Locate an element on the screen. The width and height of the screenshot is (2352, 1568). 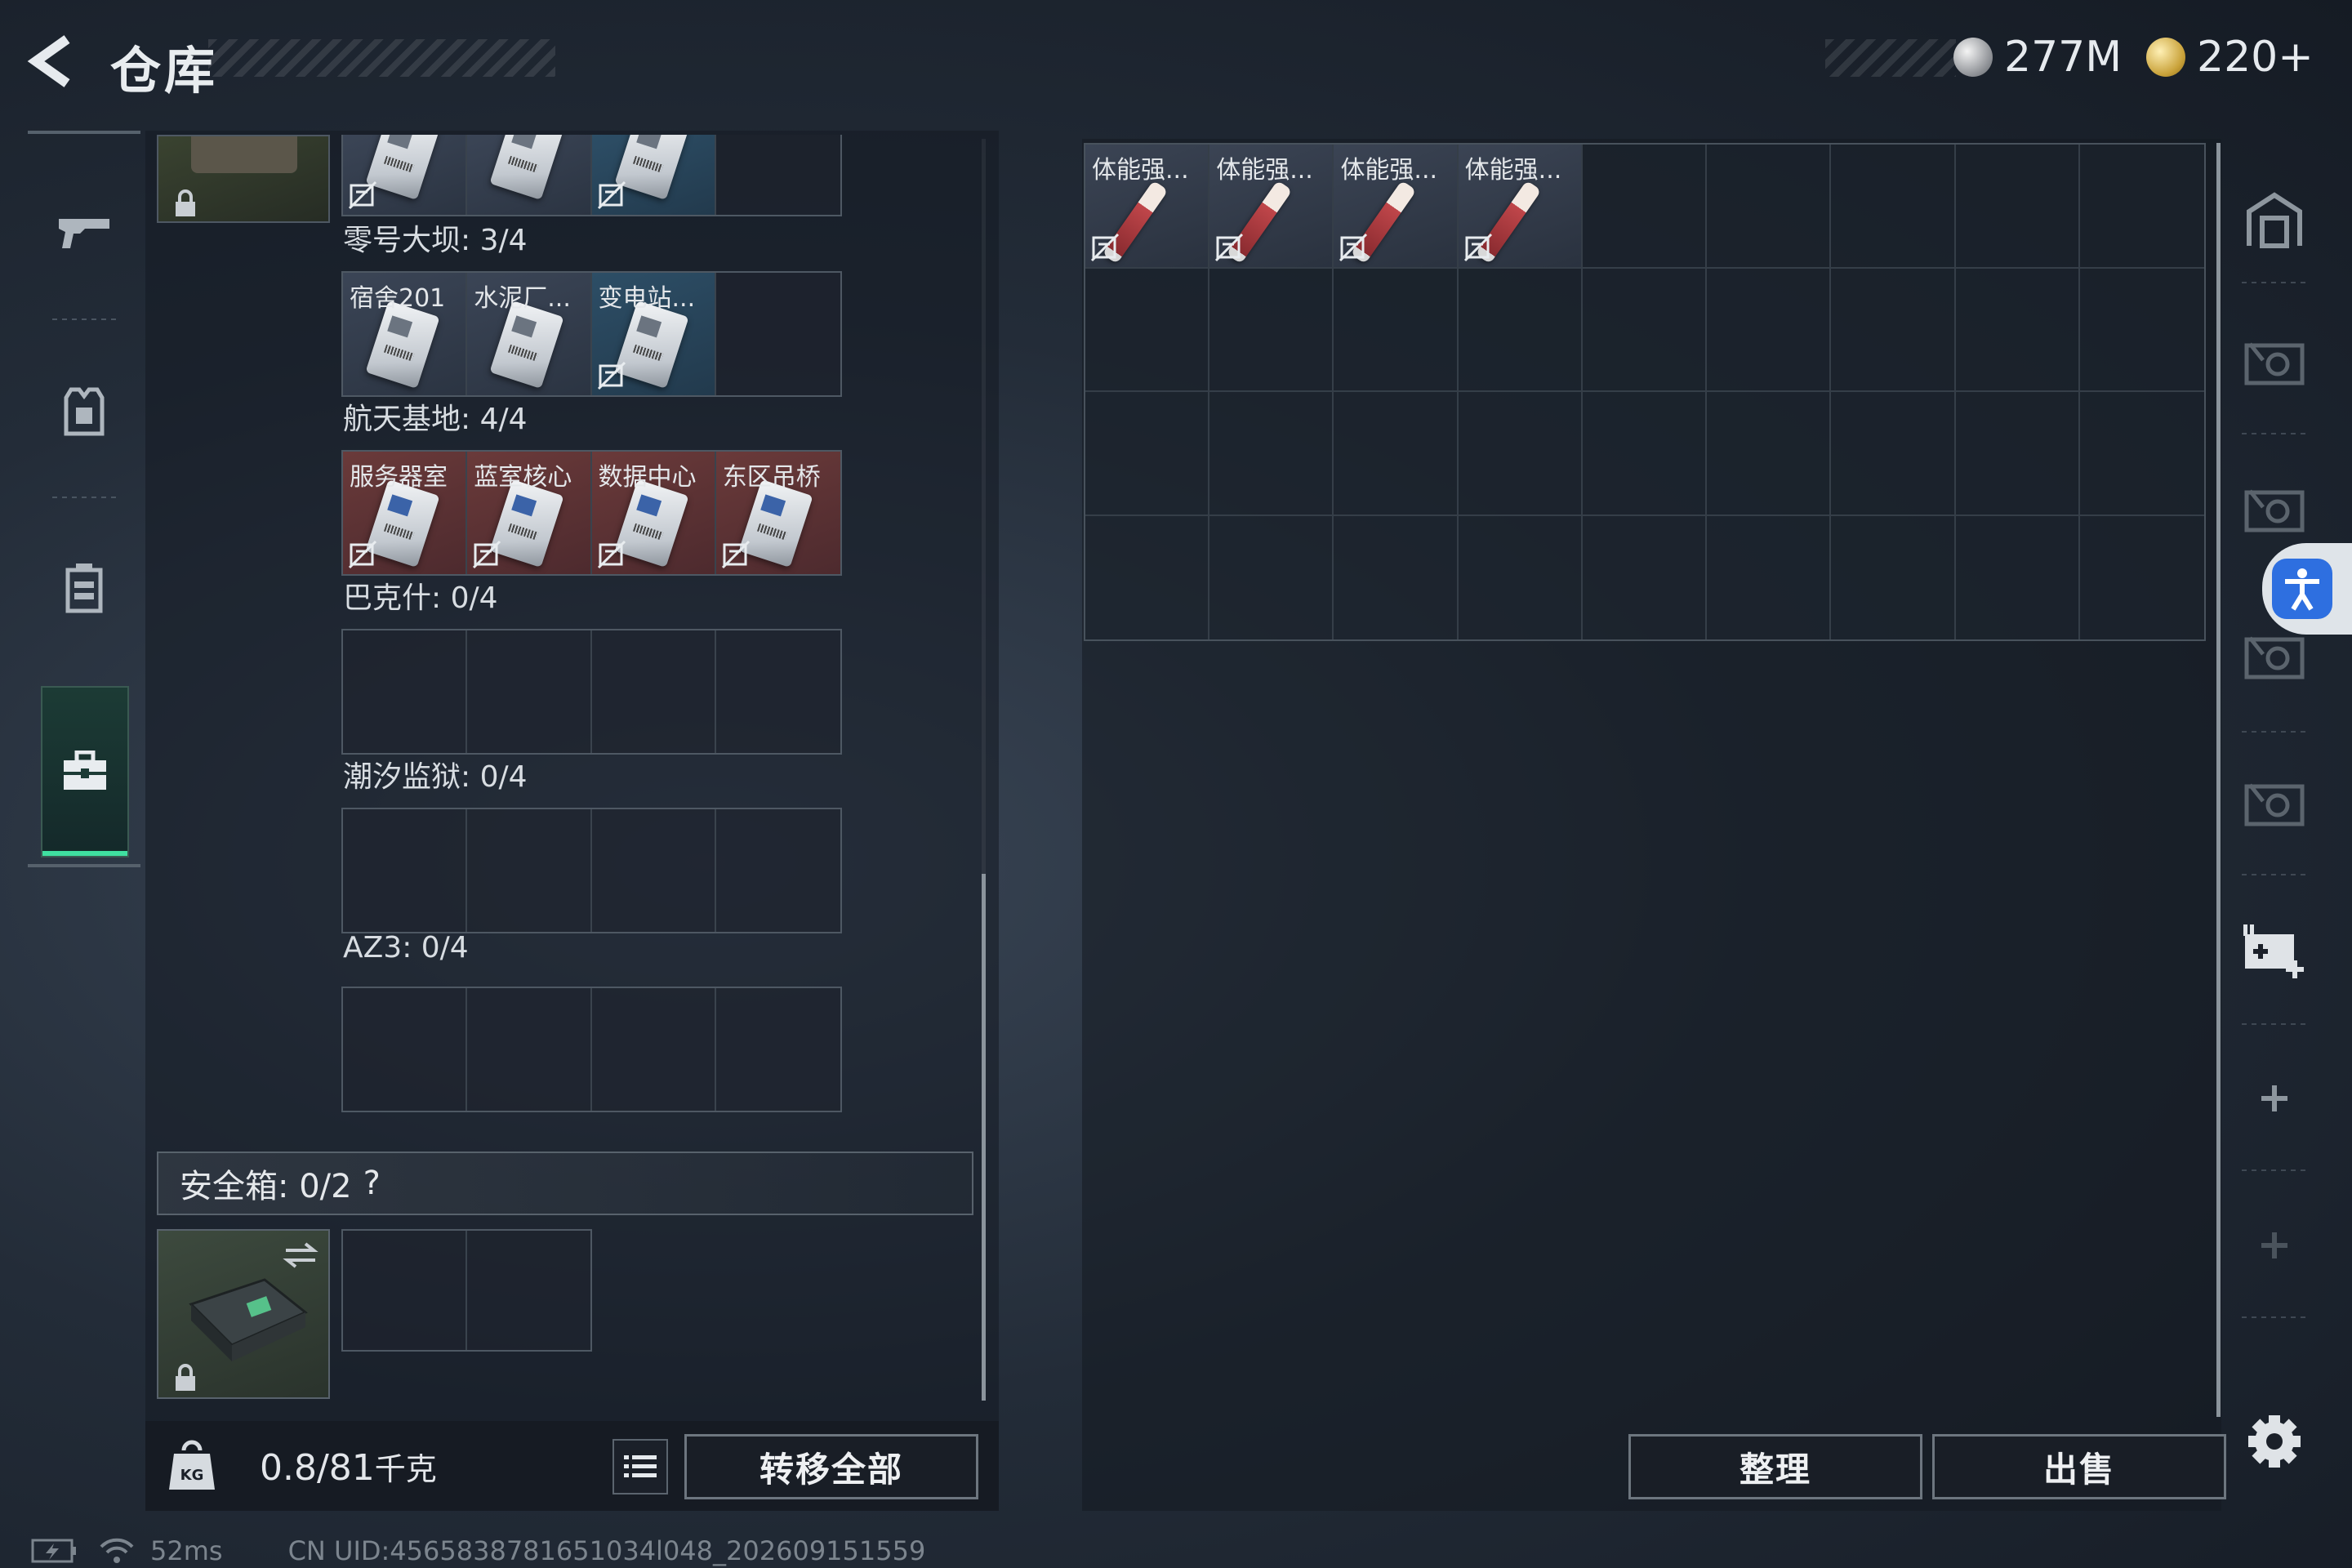
key-slot: 服务器室 is located at coordinates (405, 513).